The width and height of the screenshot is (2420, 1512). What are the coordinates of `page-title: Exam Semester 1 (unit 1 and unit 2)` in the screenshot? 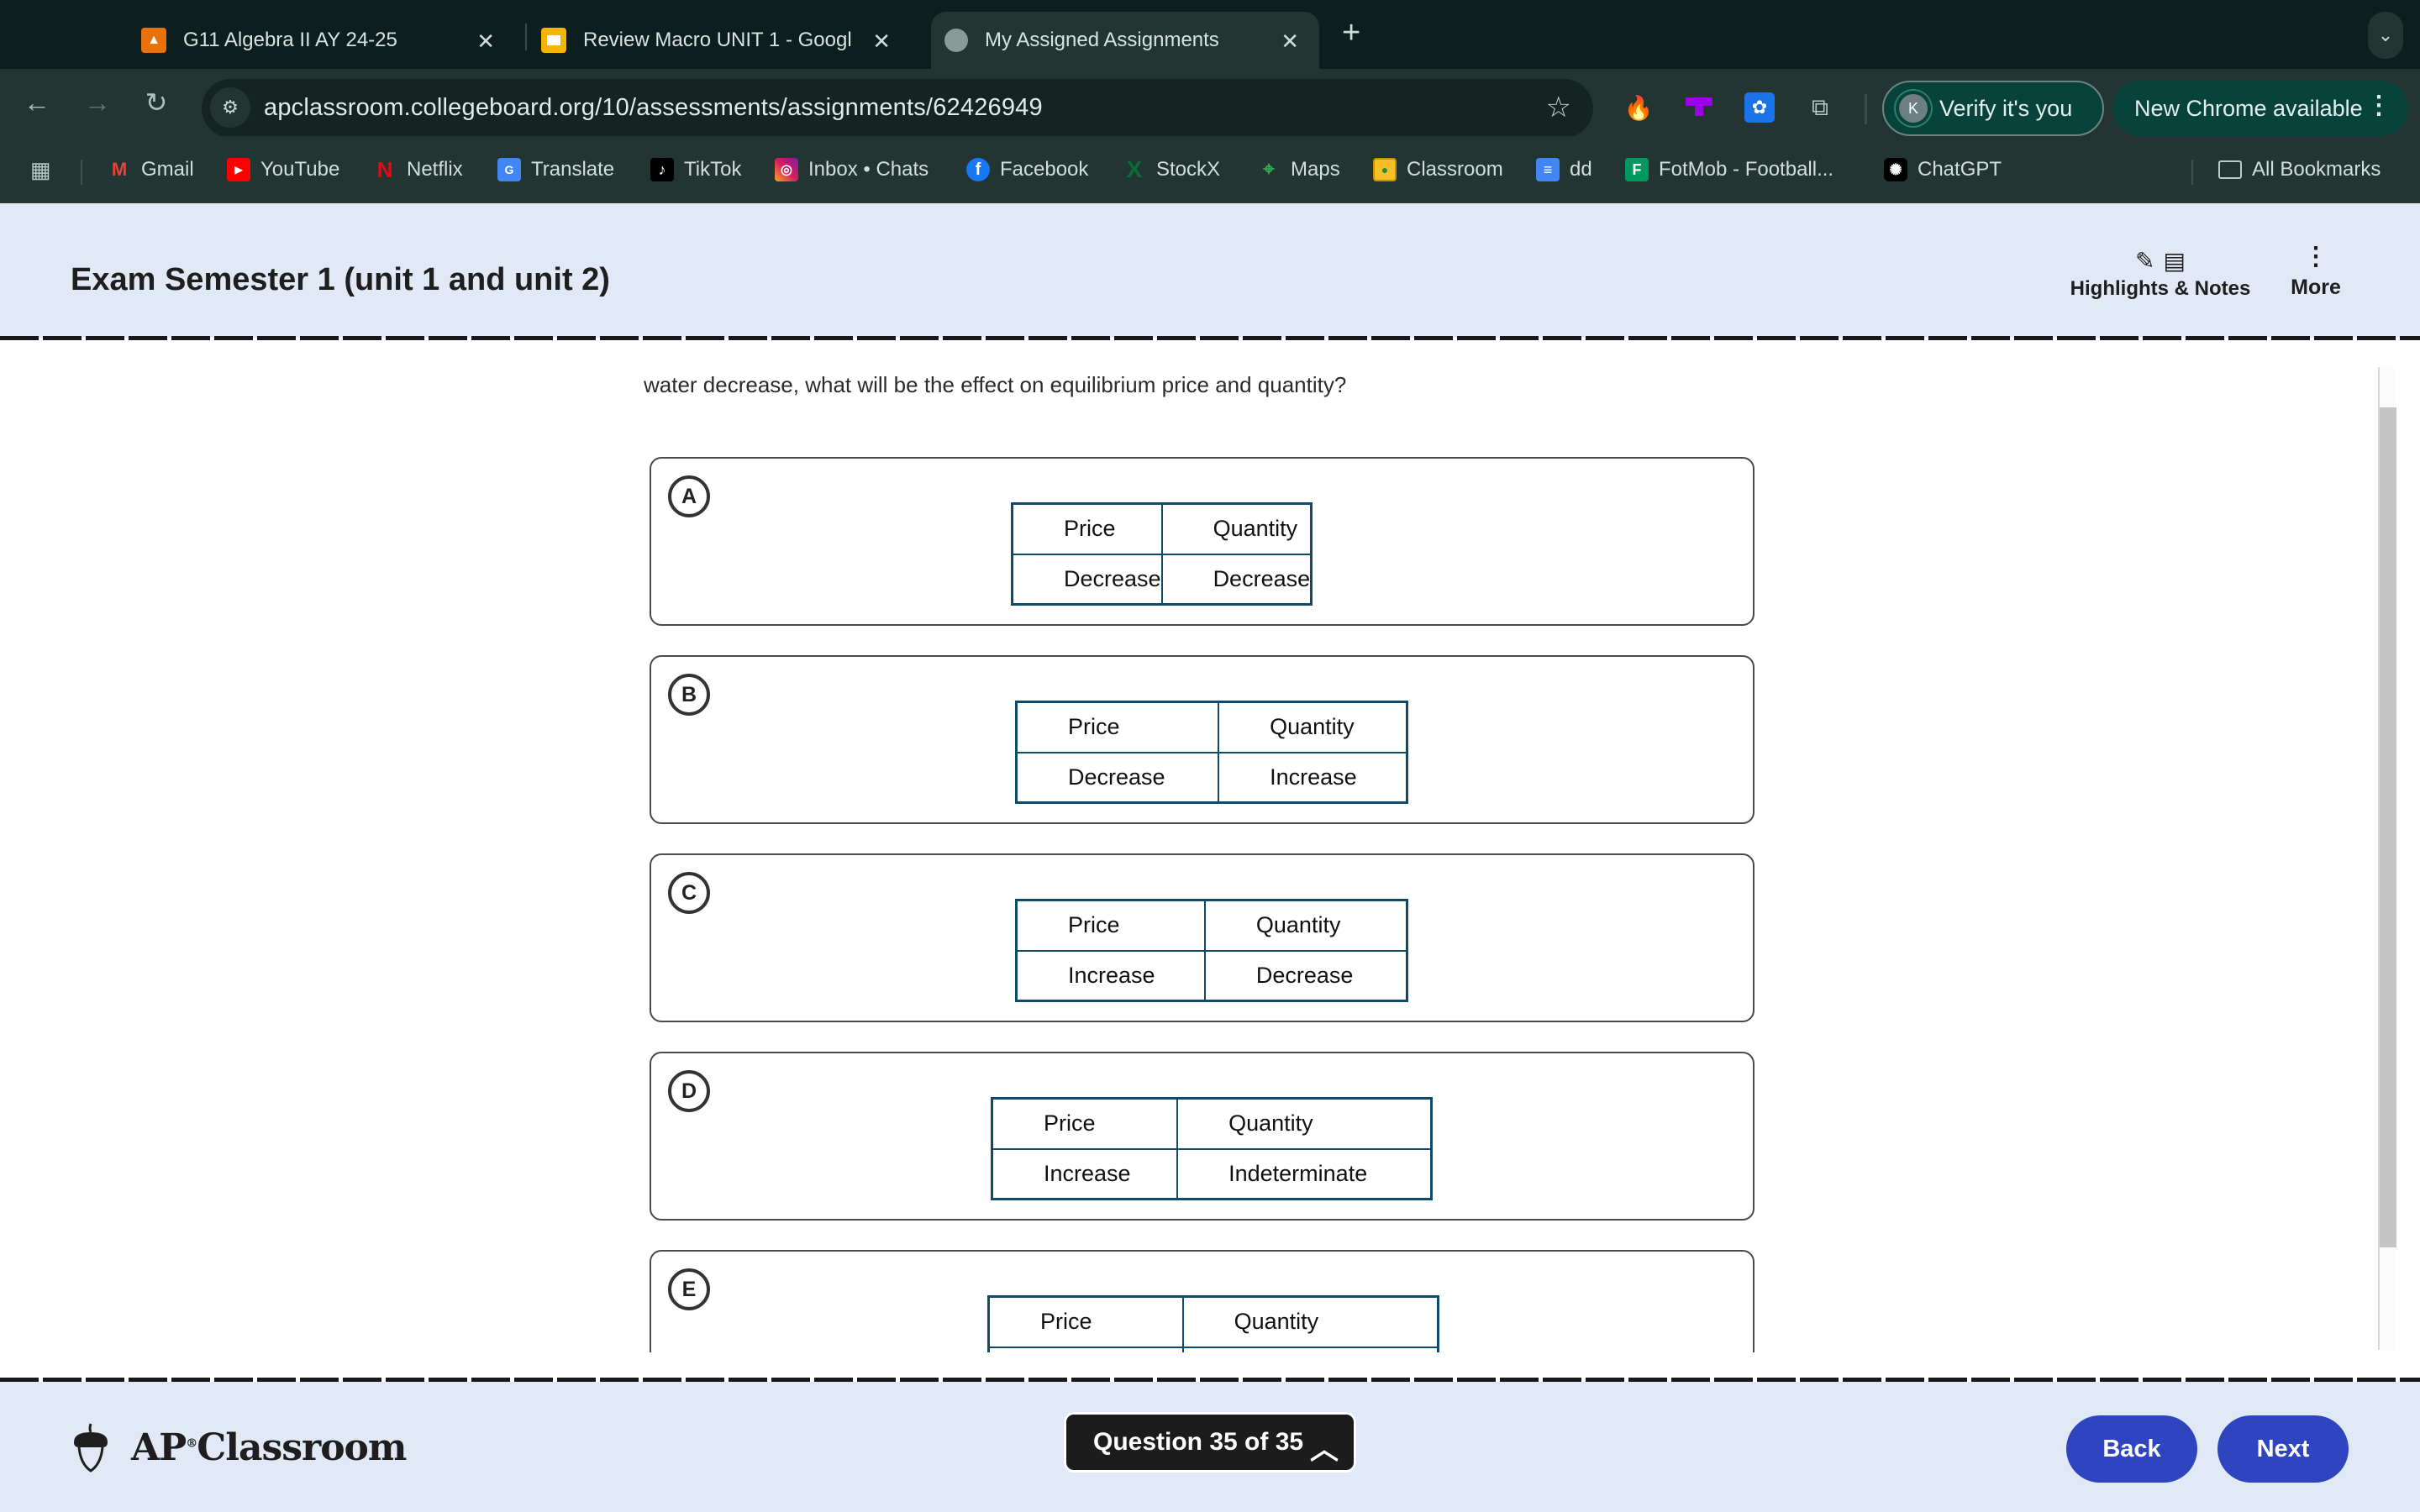 It's located at (340, 279).